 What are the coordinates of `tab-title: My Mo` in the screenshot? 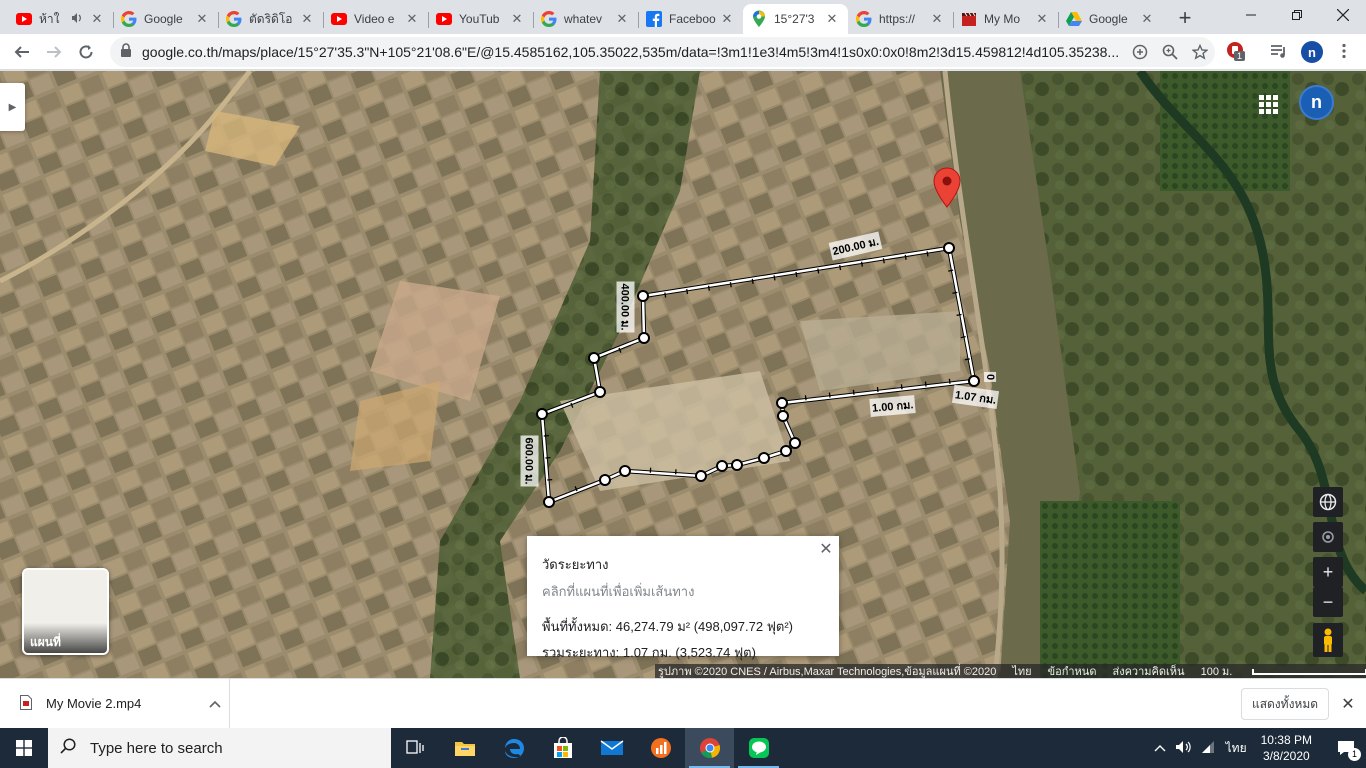 It's located at (1002, 19).